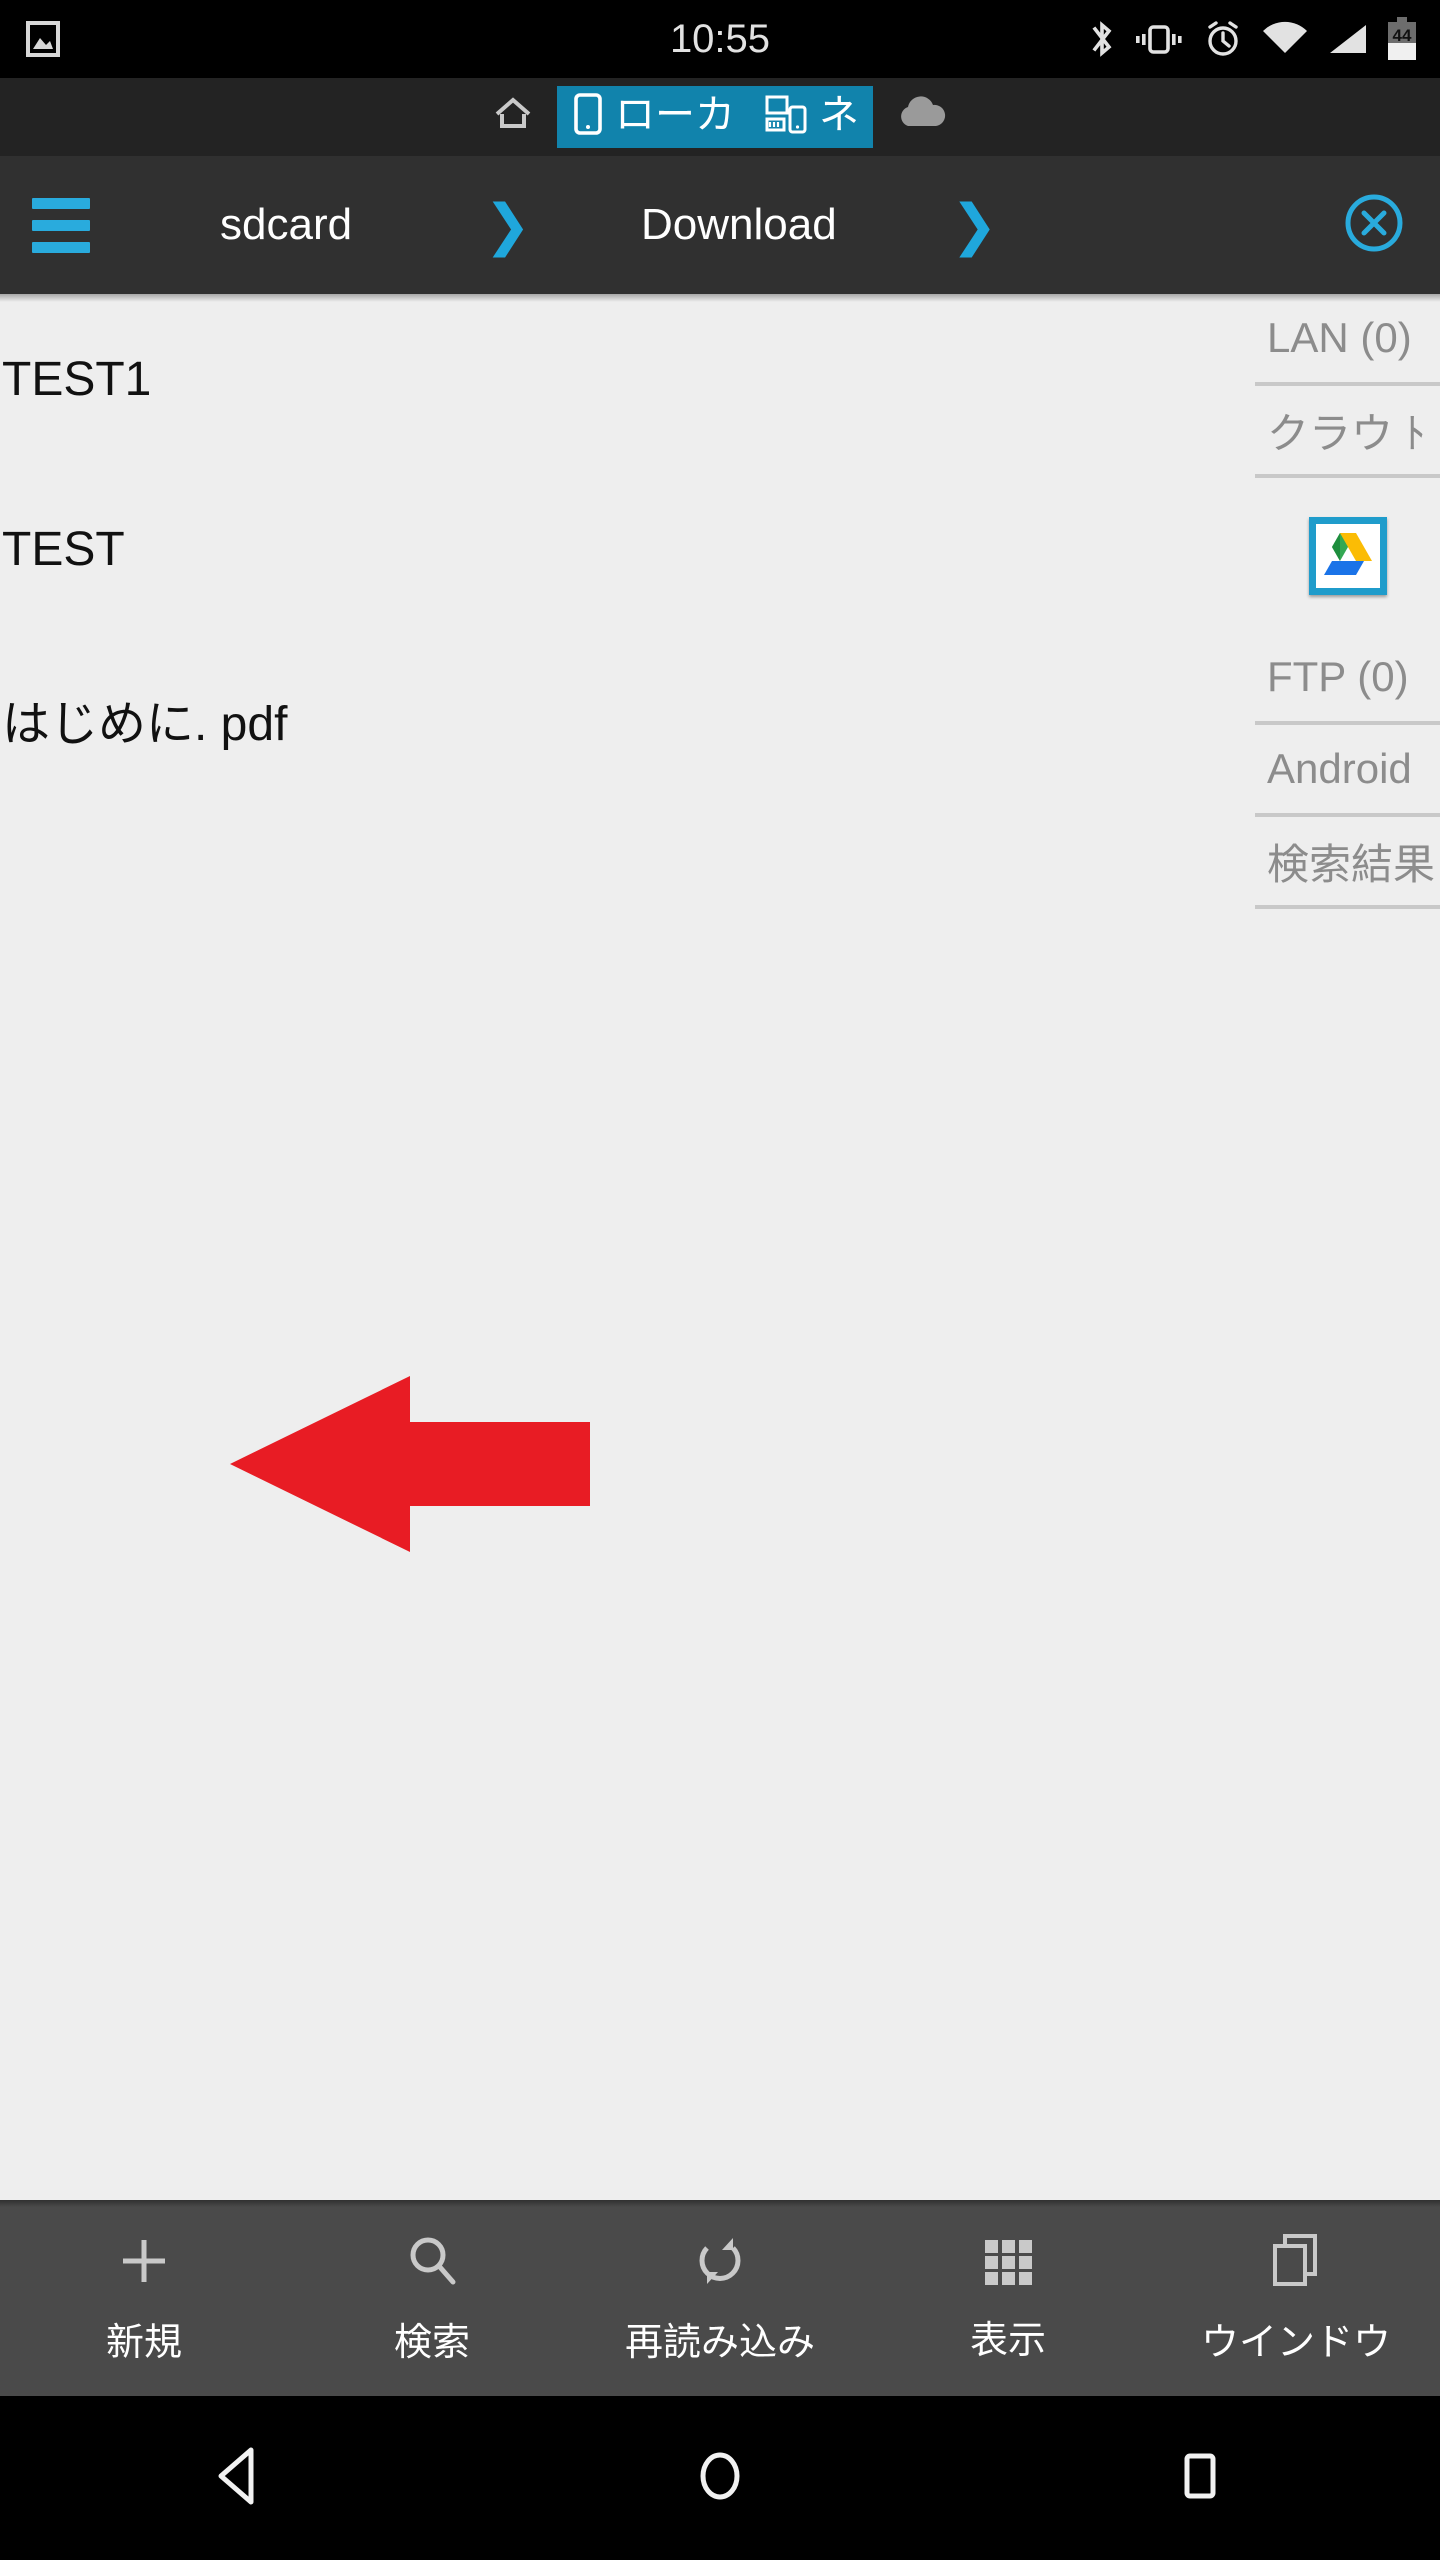 The height and width of the screenshot is (2560, 1440). I want to click on toolbar-button-window: ウインドウ, so click(1296, 2298).